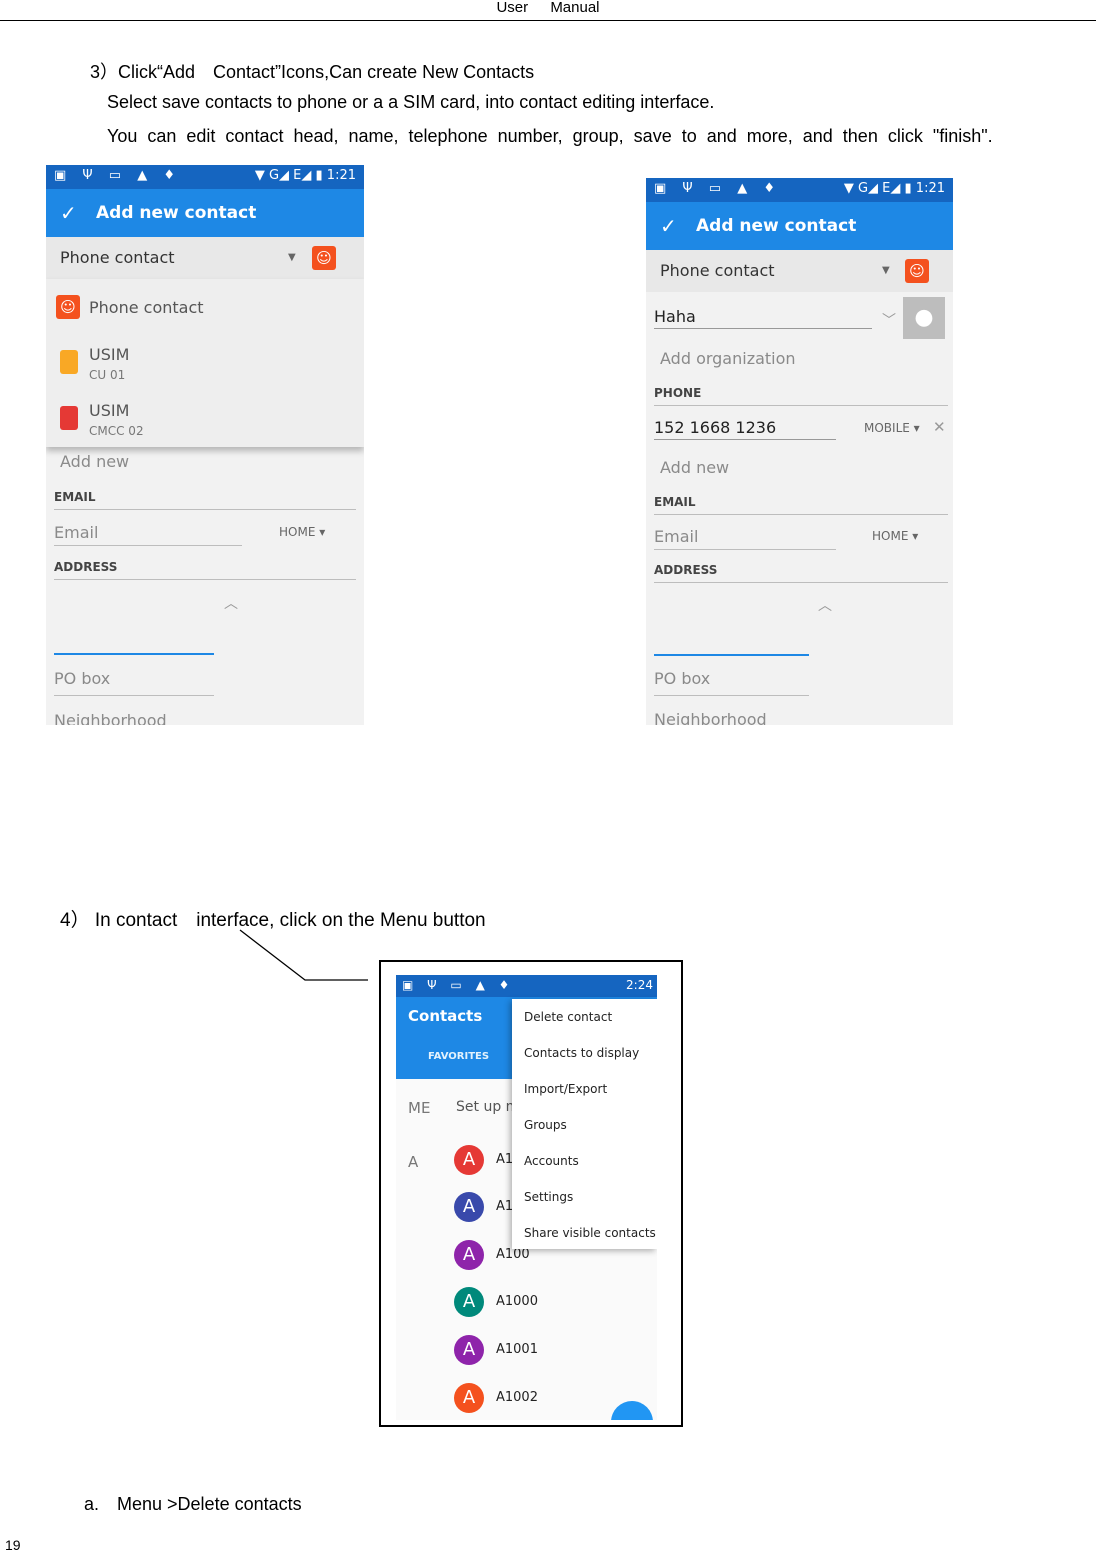 Image resolution: width=1096 pixels, height=1553 pixels. I want to click on setup-profile: Set up m, so click(487, 1107).